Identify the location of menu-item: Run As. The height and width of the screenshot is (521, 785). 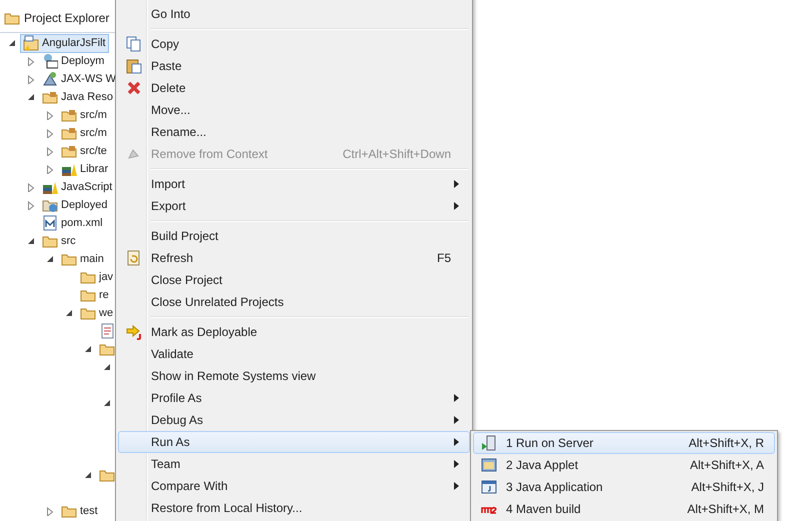
(294, 442).